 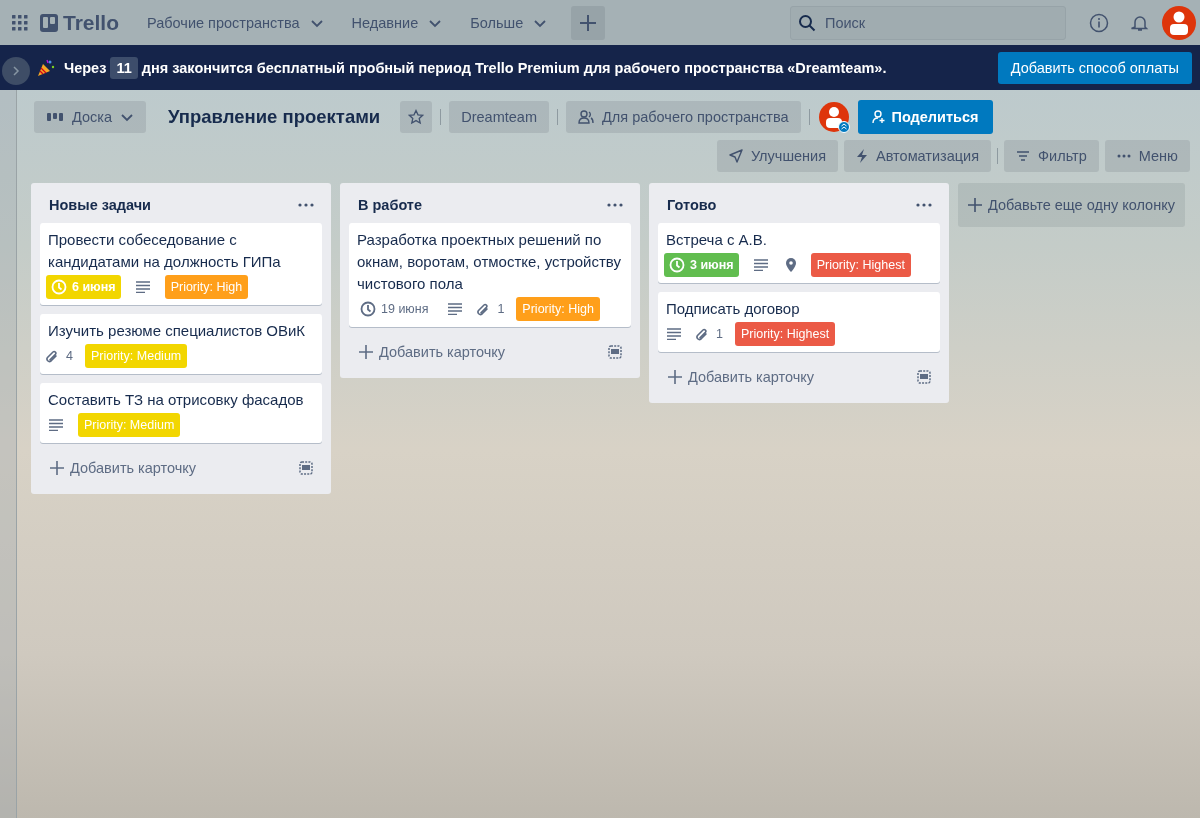 I want to click on task-card: Составить ТЗ на отрисовку фасадов Priority: Medium, so click(x=181, y=413).